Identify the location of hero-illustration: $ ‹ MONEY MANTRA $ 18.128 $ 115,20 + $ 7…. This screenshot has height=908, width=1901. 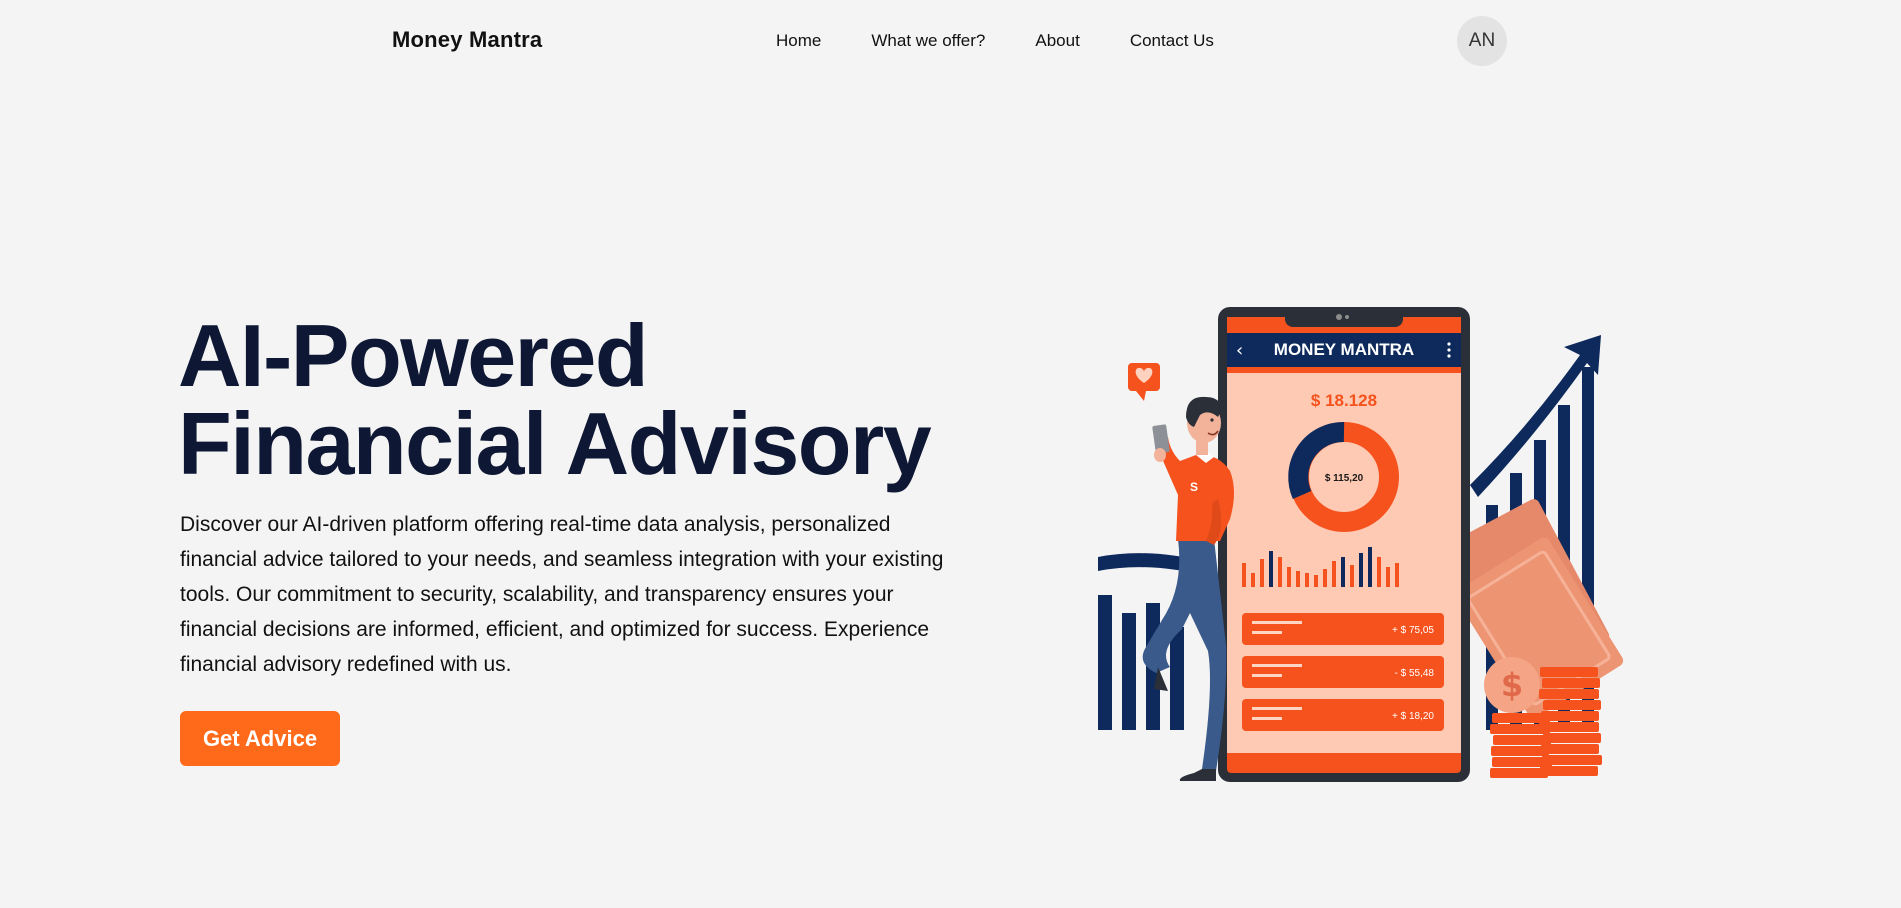
(1361, 544).